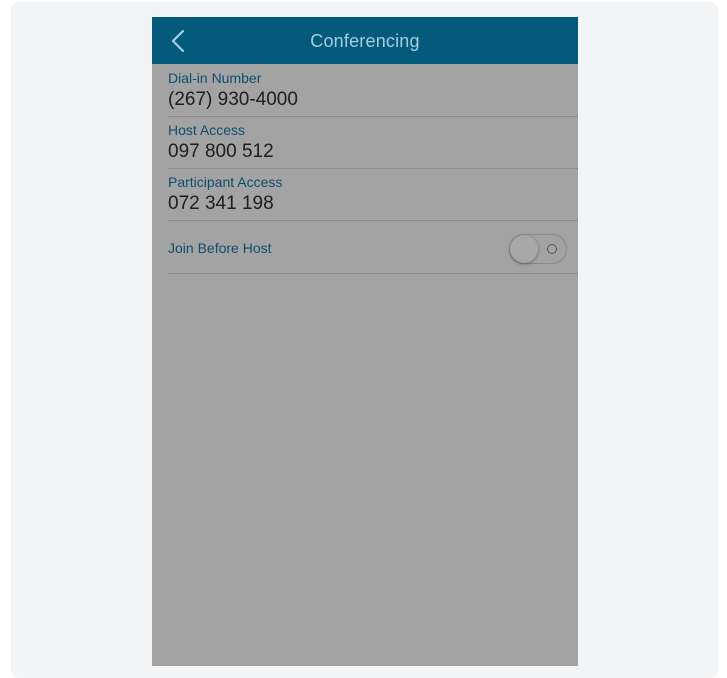 This screenshot has height=678, width=727. I want to click on toggle-off-indicator-icon, so click(552, 249).